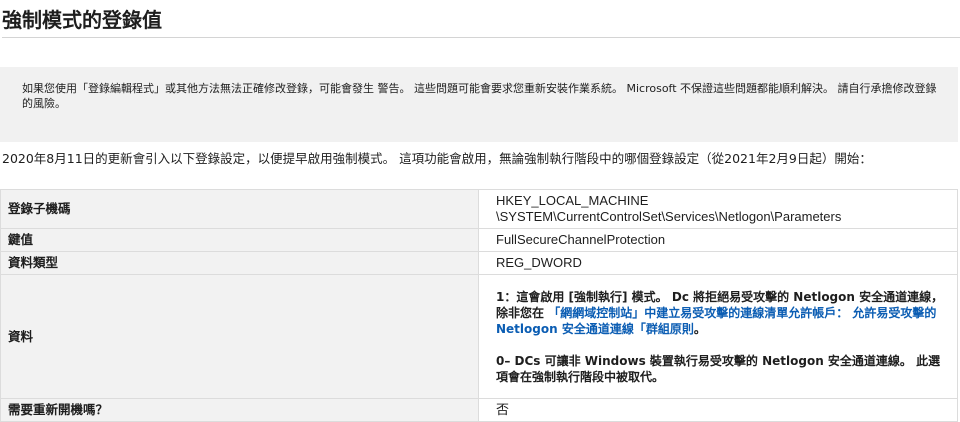 This screenshot has width=960, height=422. I want to click on row-value-valuename: FullSecureChannelProtection, so click(718, 240).